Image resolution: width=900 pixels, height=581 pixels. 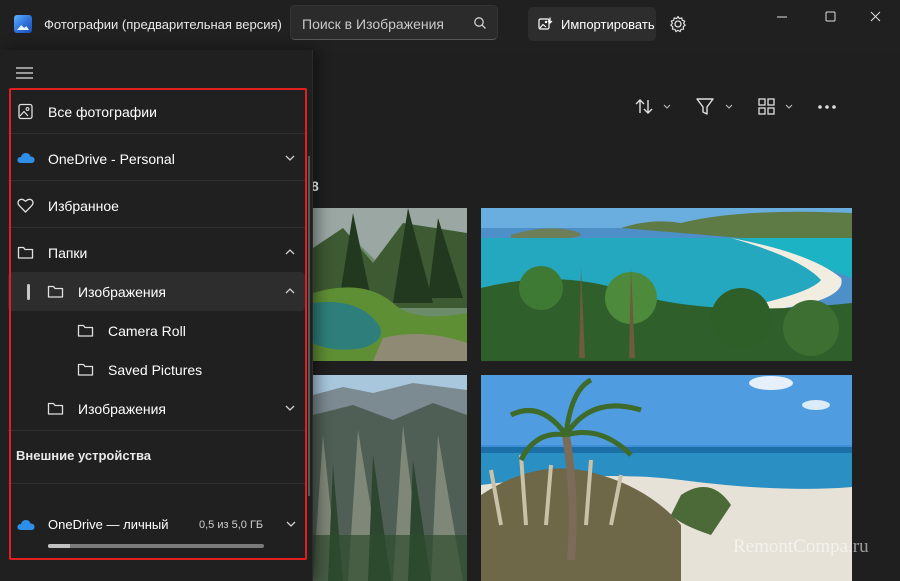 What do you see at coordinates (678, 24) in the screenshot?
I see `gear-icon` at bounding box center [678, 24].